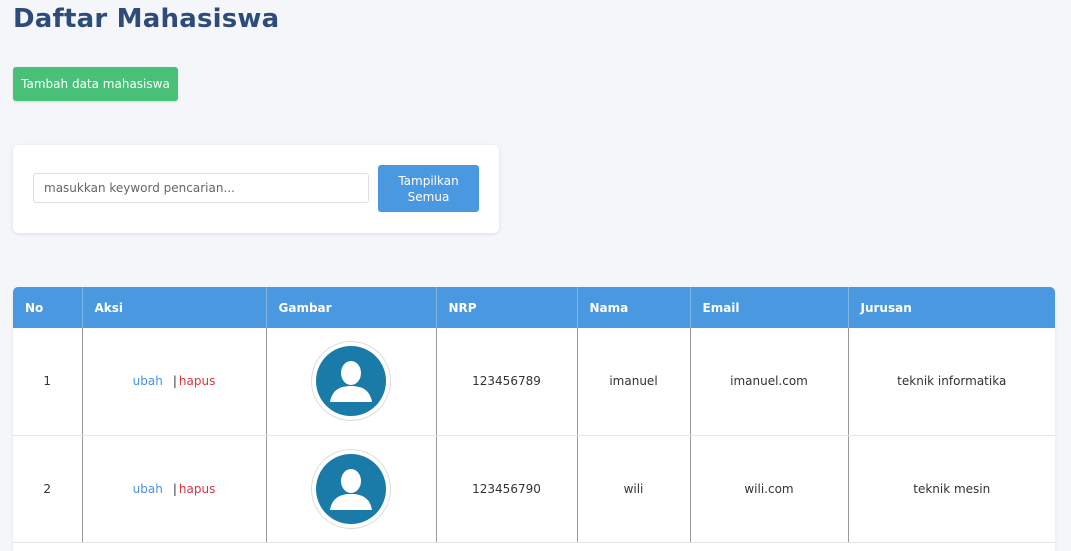 The height and width of the screenshot is (551, 1071). I want to click on add-student-button: Tambah data mahasiswa, so click(95, 84).